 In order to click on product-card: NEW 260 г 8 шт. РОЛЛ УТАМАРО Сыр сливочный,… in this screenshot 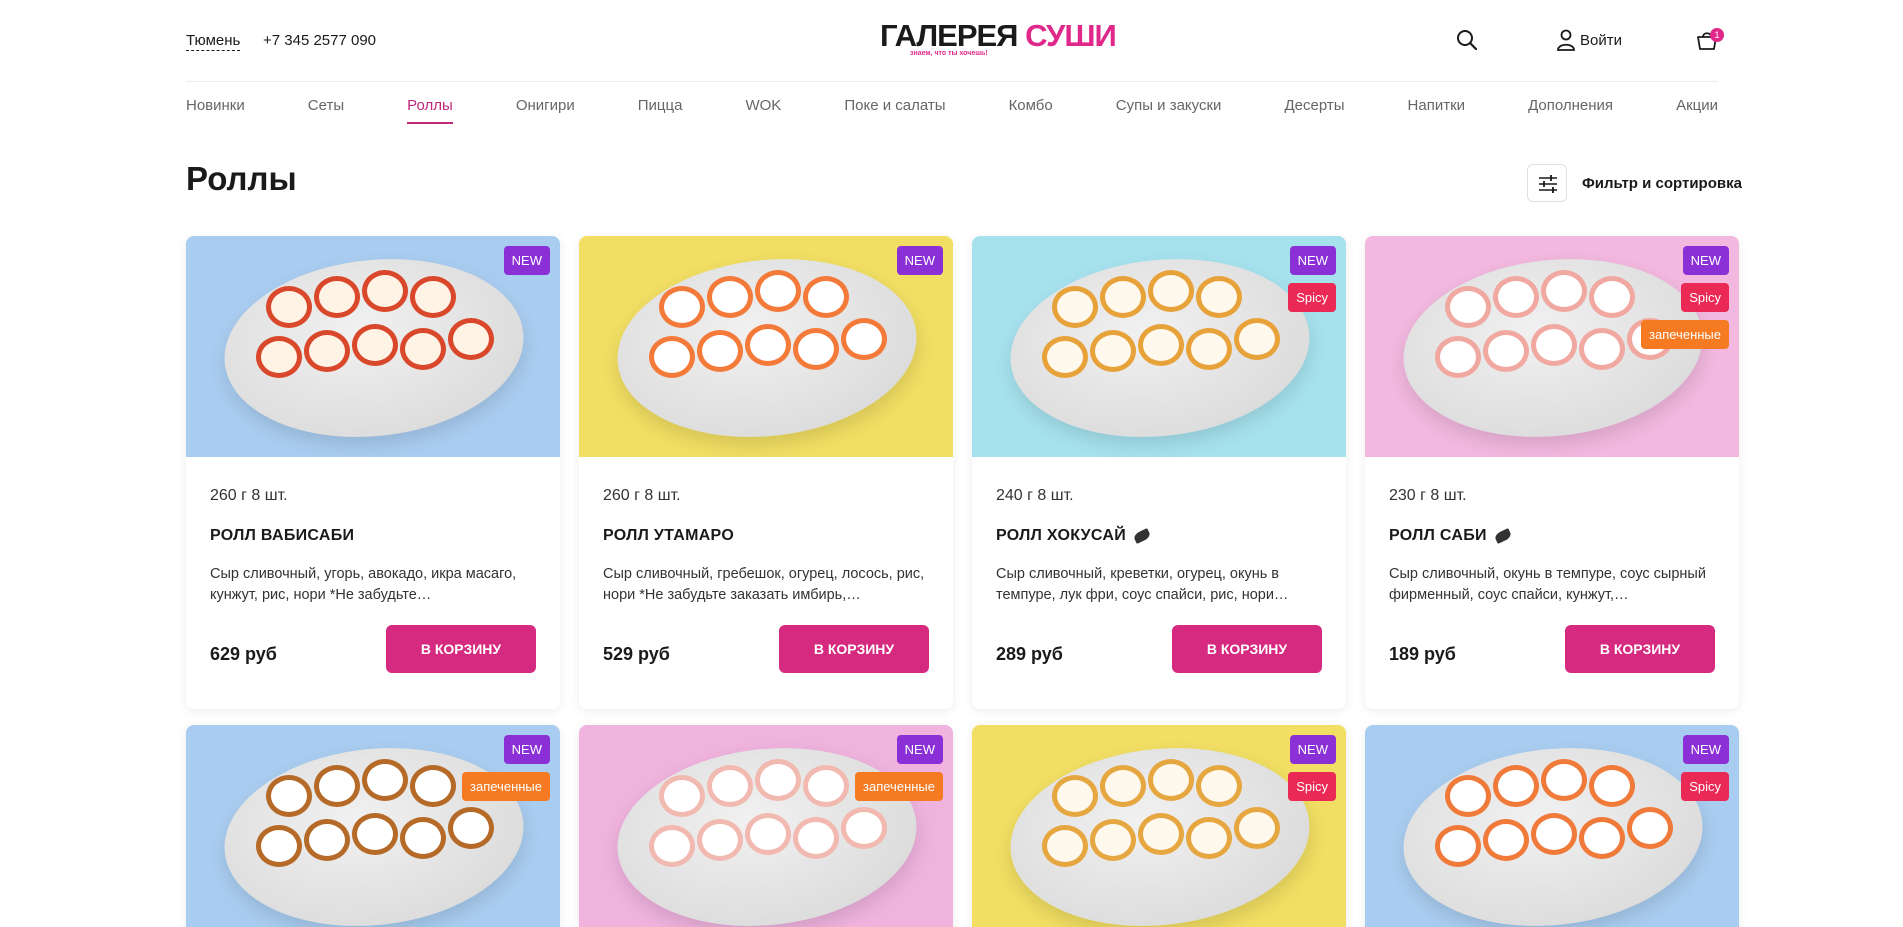, I will do `click(766, 472)`.